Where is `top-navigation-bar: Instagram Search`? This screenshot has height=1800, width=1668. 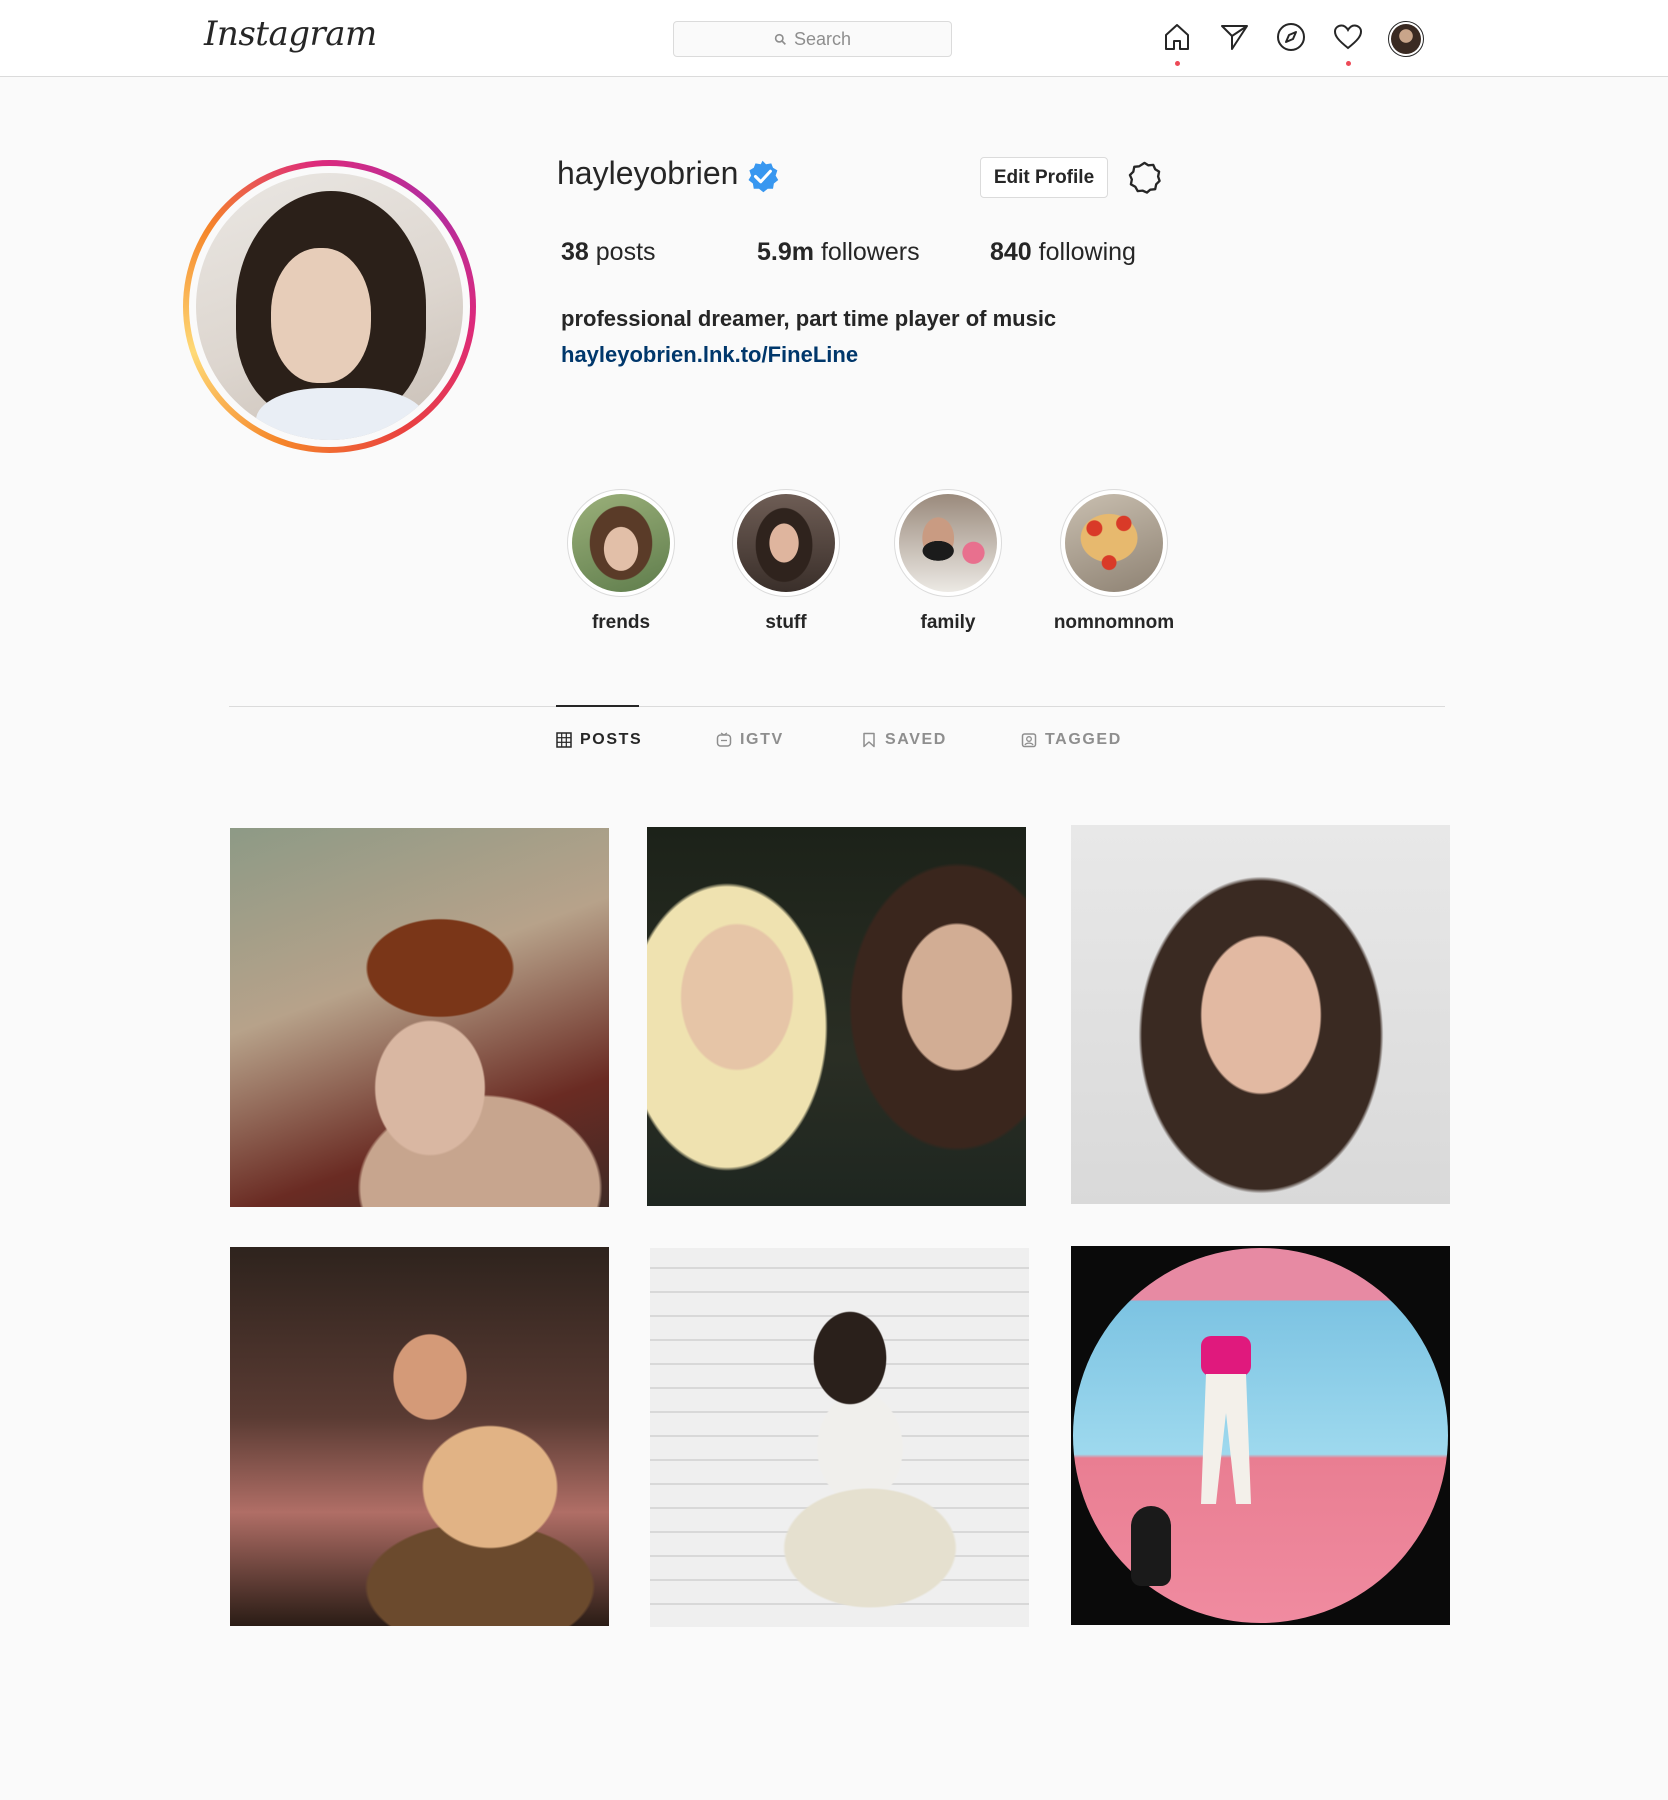 top-navigation-bar: Instagram Search is located at coordinates (834, 38).